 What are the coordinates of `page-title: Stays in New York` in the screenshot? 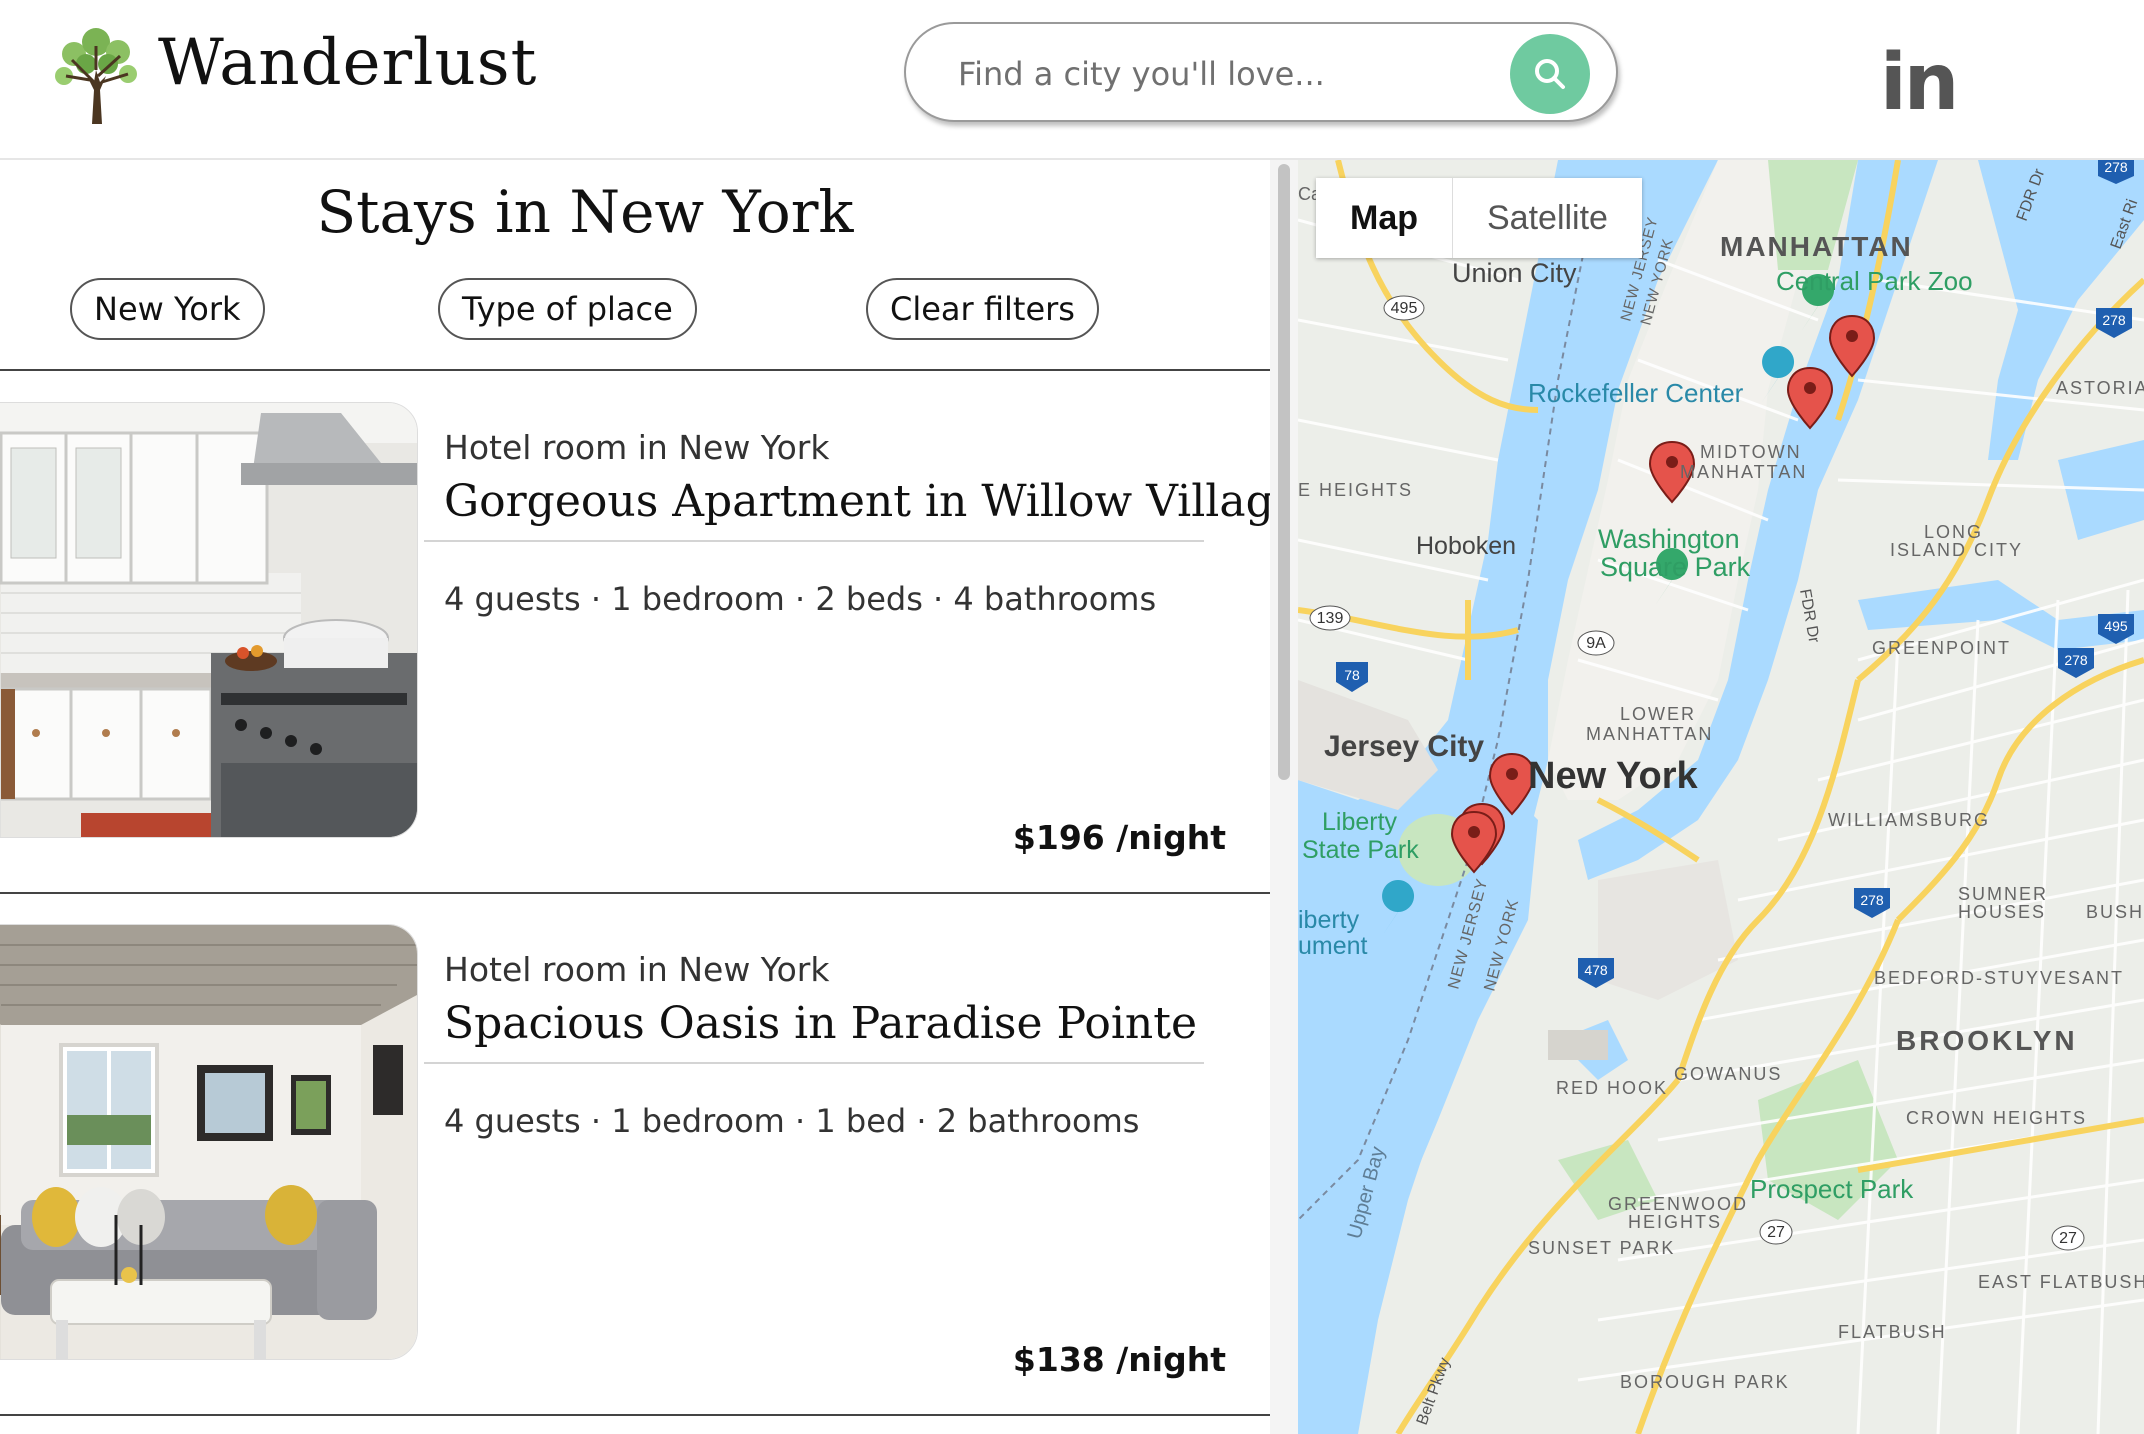 It's located at (585, 212).